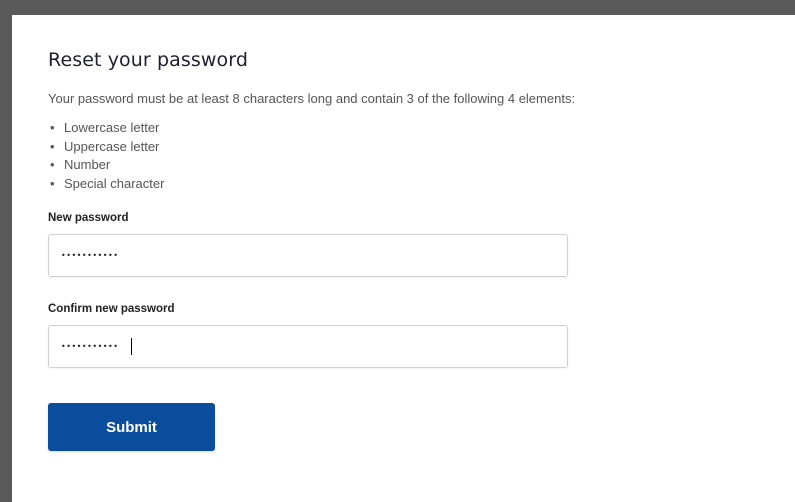 The image size is (795, 502). Describe the element at coordinates (397, 7) in the screenshot. I see `window-frame-top` at that location.